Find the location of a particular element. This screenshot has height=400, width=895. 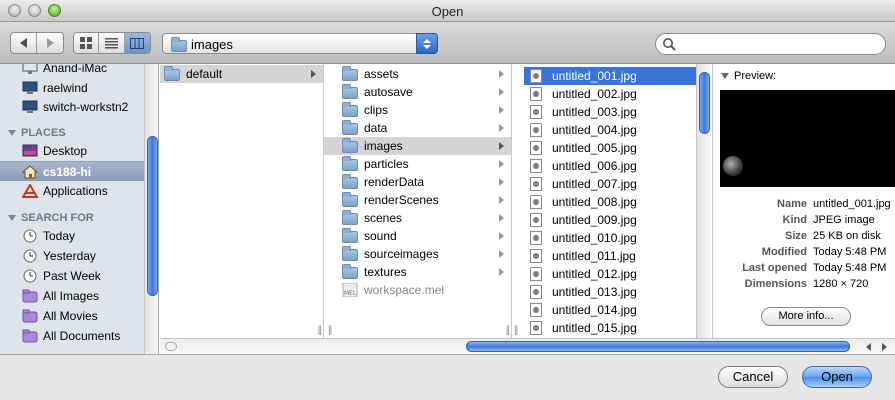

places-header: PLACES is located at coordinates (37, 133).